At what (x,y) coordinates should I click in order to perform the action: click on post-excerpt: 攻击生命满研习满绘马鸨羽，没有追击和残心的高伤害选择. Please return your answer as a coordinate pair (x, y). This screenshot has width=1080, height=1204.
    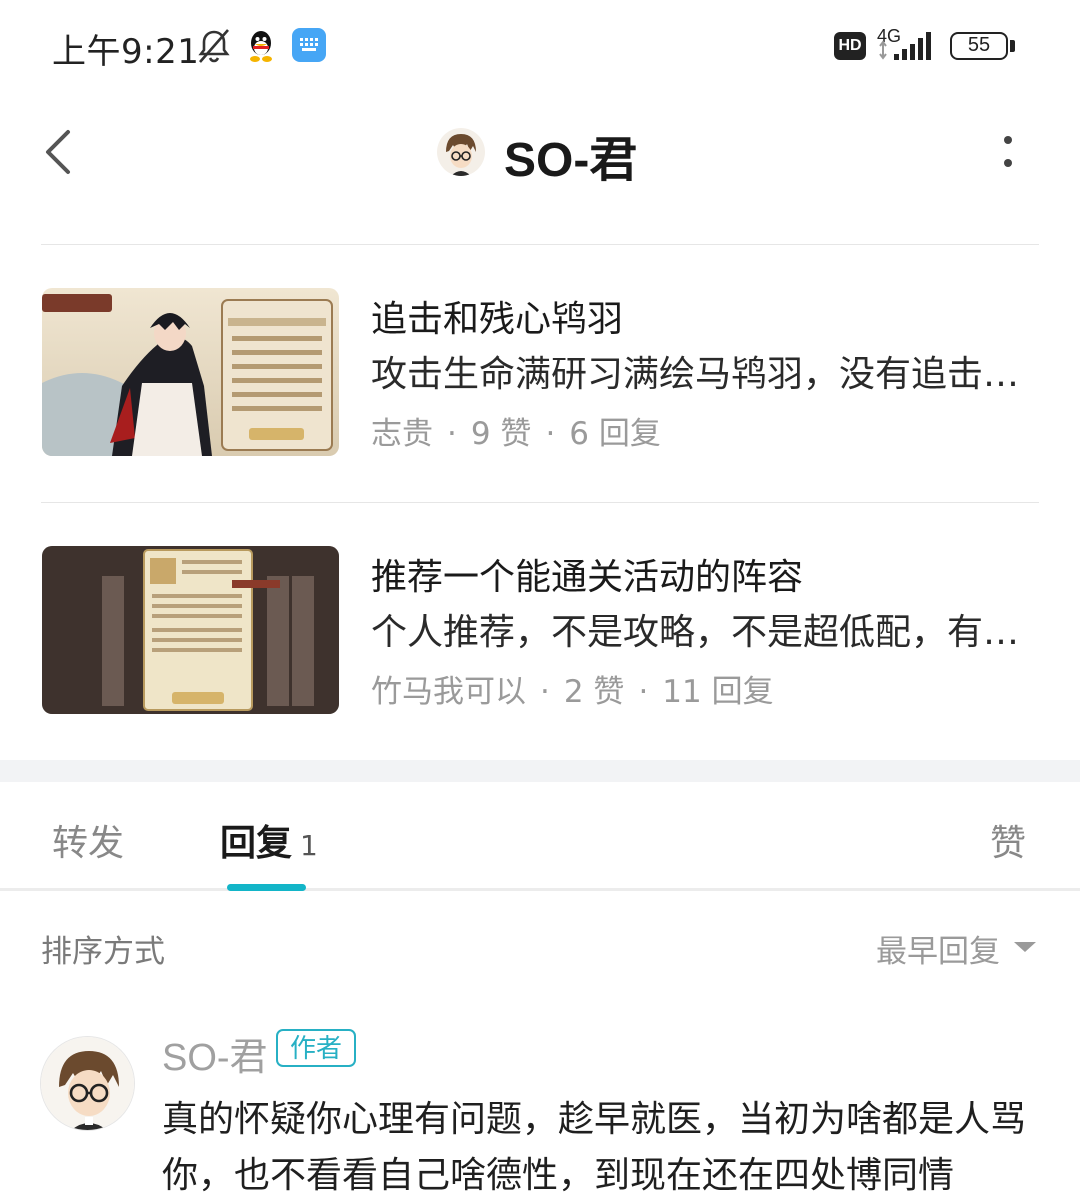
    Looking at the image, I should click on (705, 371).